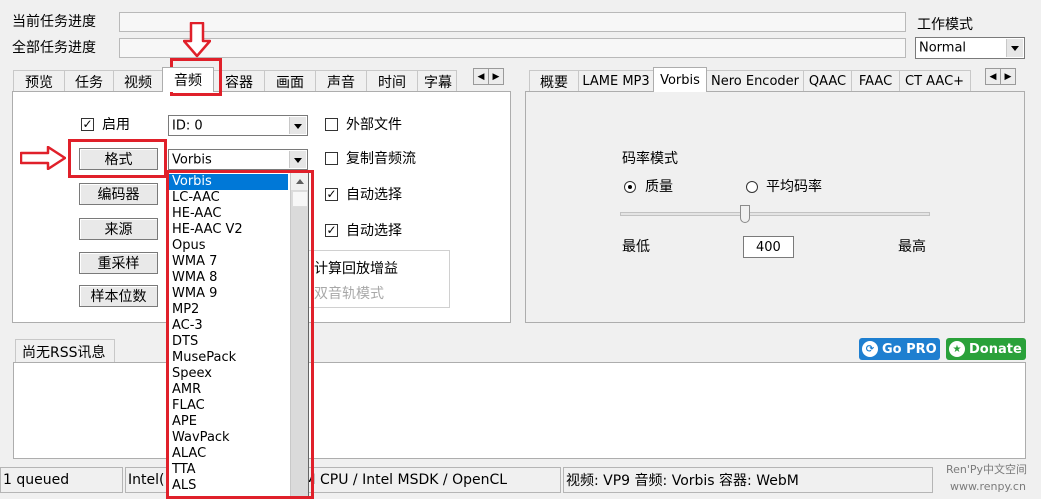 This screenshot has height=499, width=1041. I want to click on donate-button: ★ Donate, so click(986, 349).